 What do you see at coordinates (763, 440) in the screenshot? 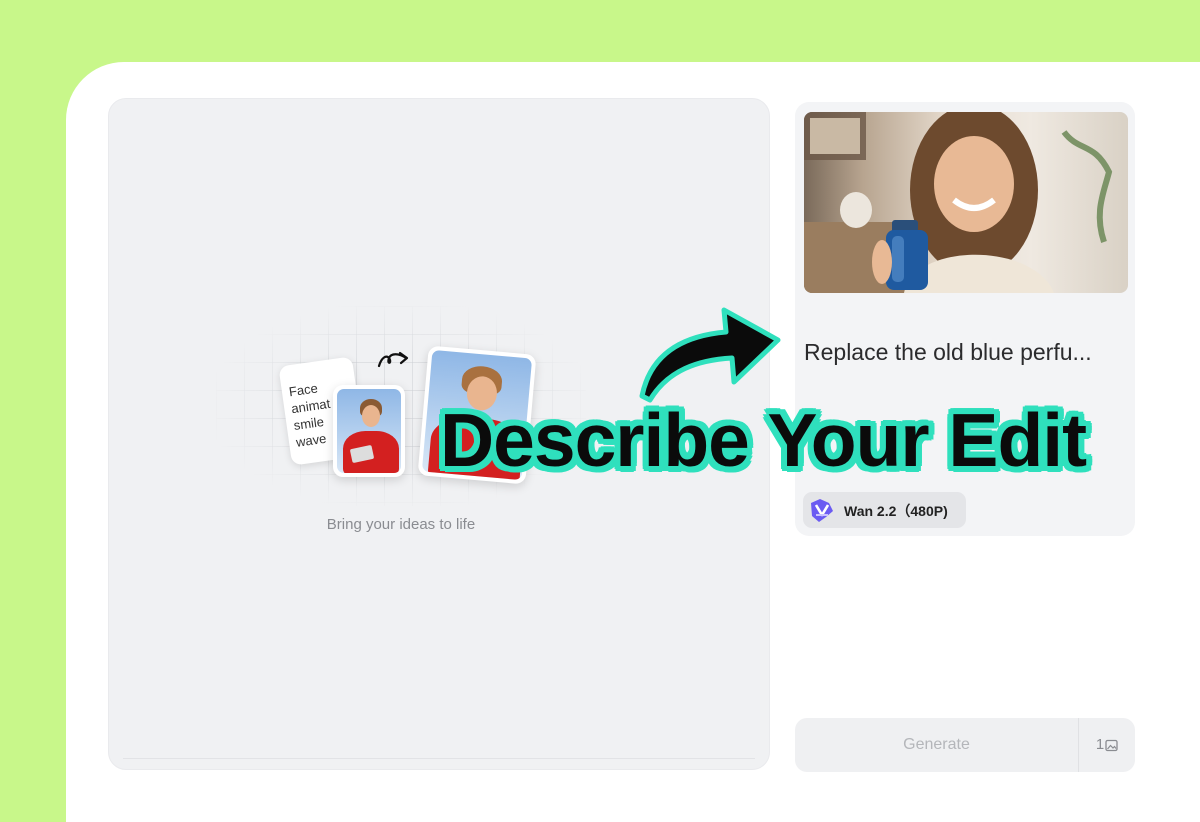
I see `overlay-title: Describe Your Edit` at bounding box center [763, 440].